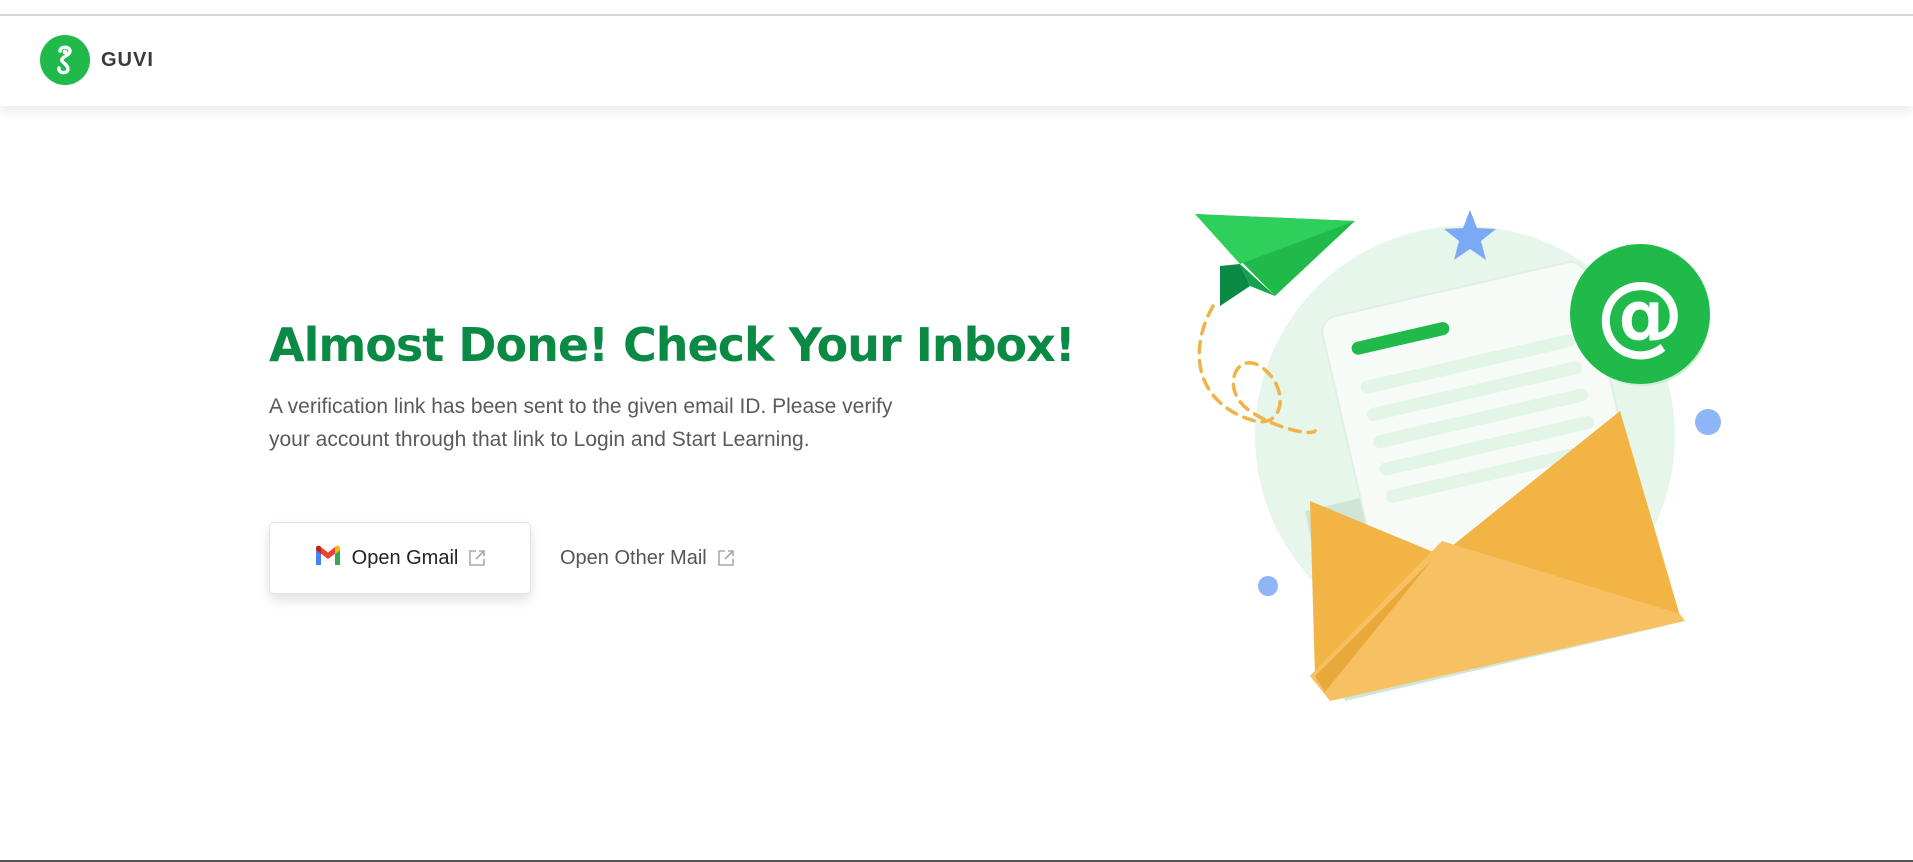 The image size is (1913, 862). Describe the element at coordinates (97, 60) in the screenshot. I see `guvi-logo: GUVI` at that location.